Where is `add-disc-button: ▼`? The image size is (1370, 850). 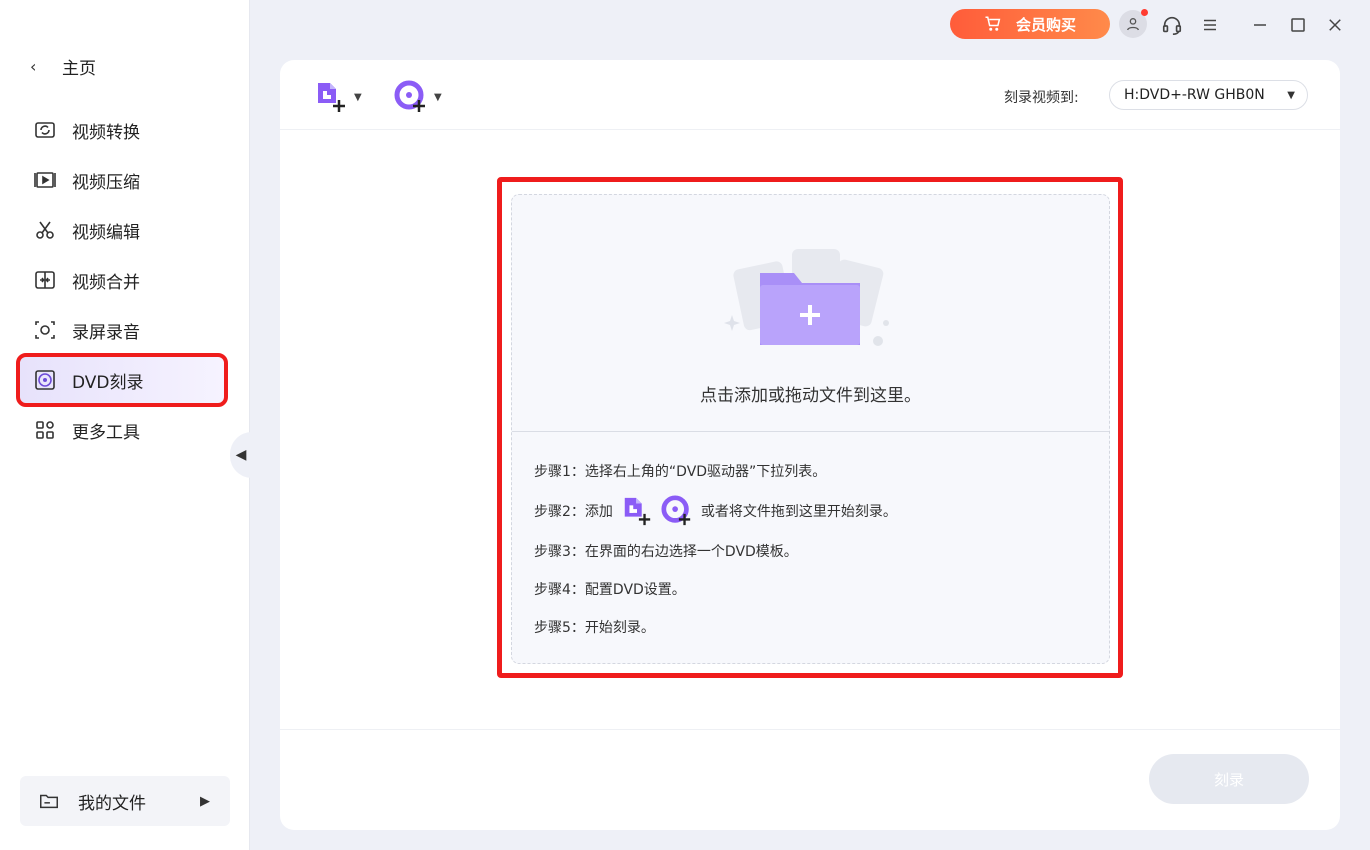
add-disc-button: ▼ is located at coordinates (418, 97).